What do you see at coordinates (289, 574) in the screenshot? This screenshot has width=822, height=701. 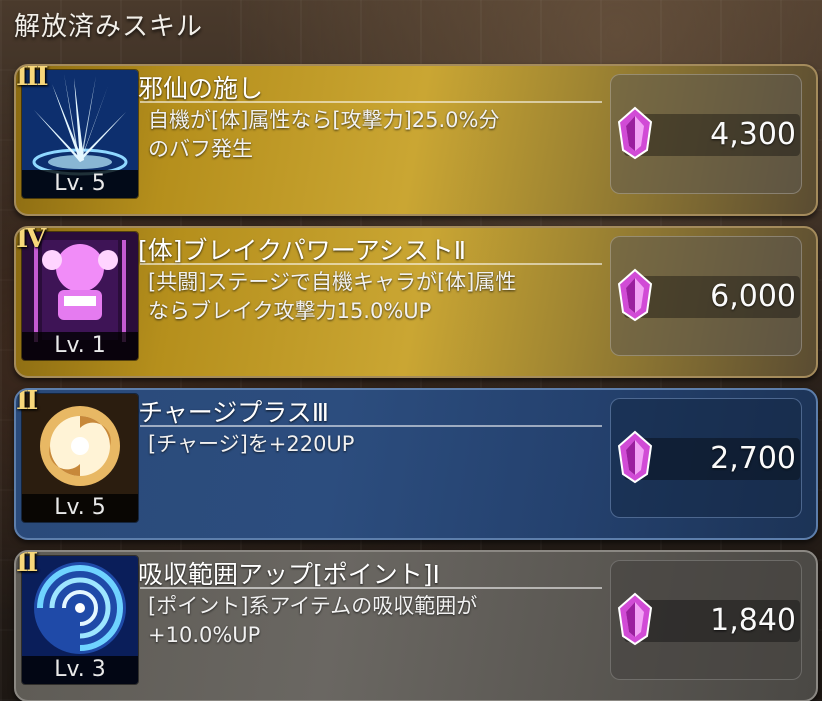 I see `skill-title: 吸収範囲アップ[ポイント]Ⅰ` at bounding box center [289, 574].